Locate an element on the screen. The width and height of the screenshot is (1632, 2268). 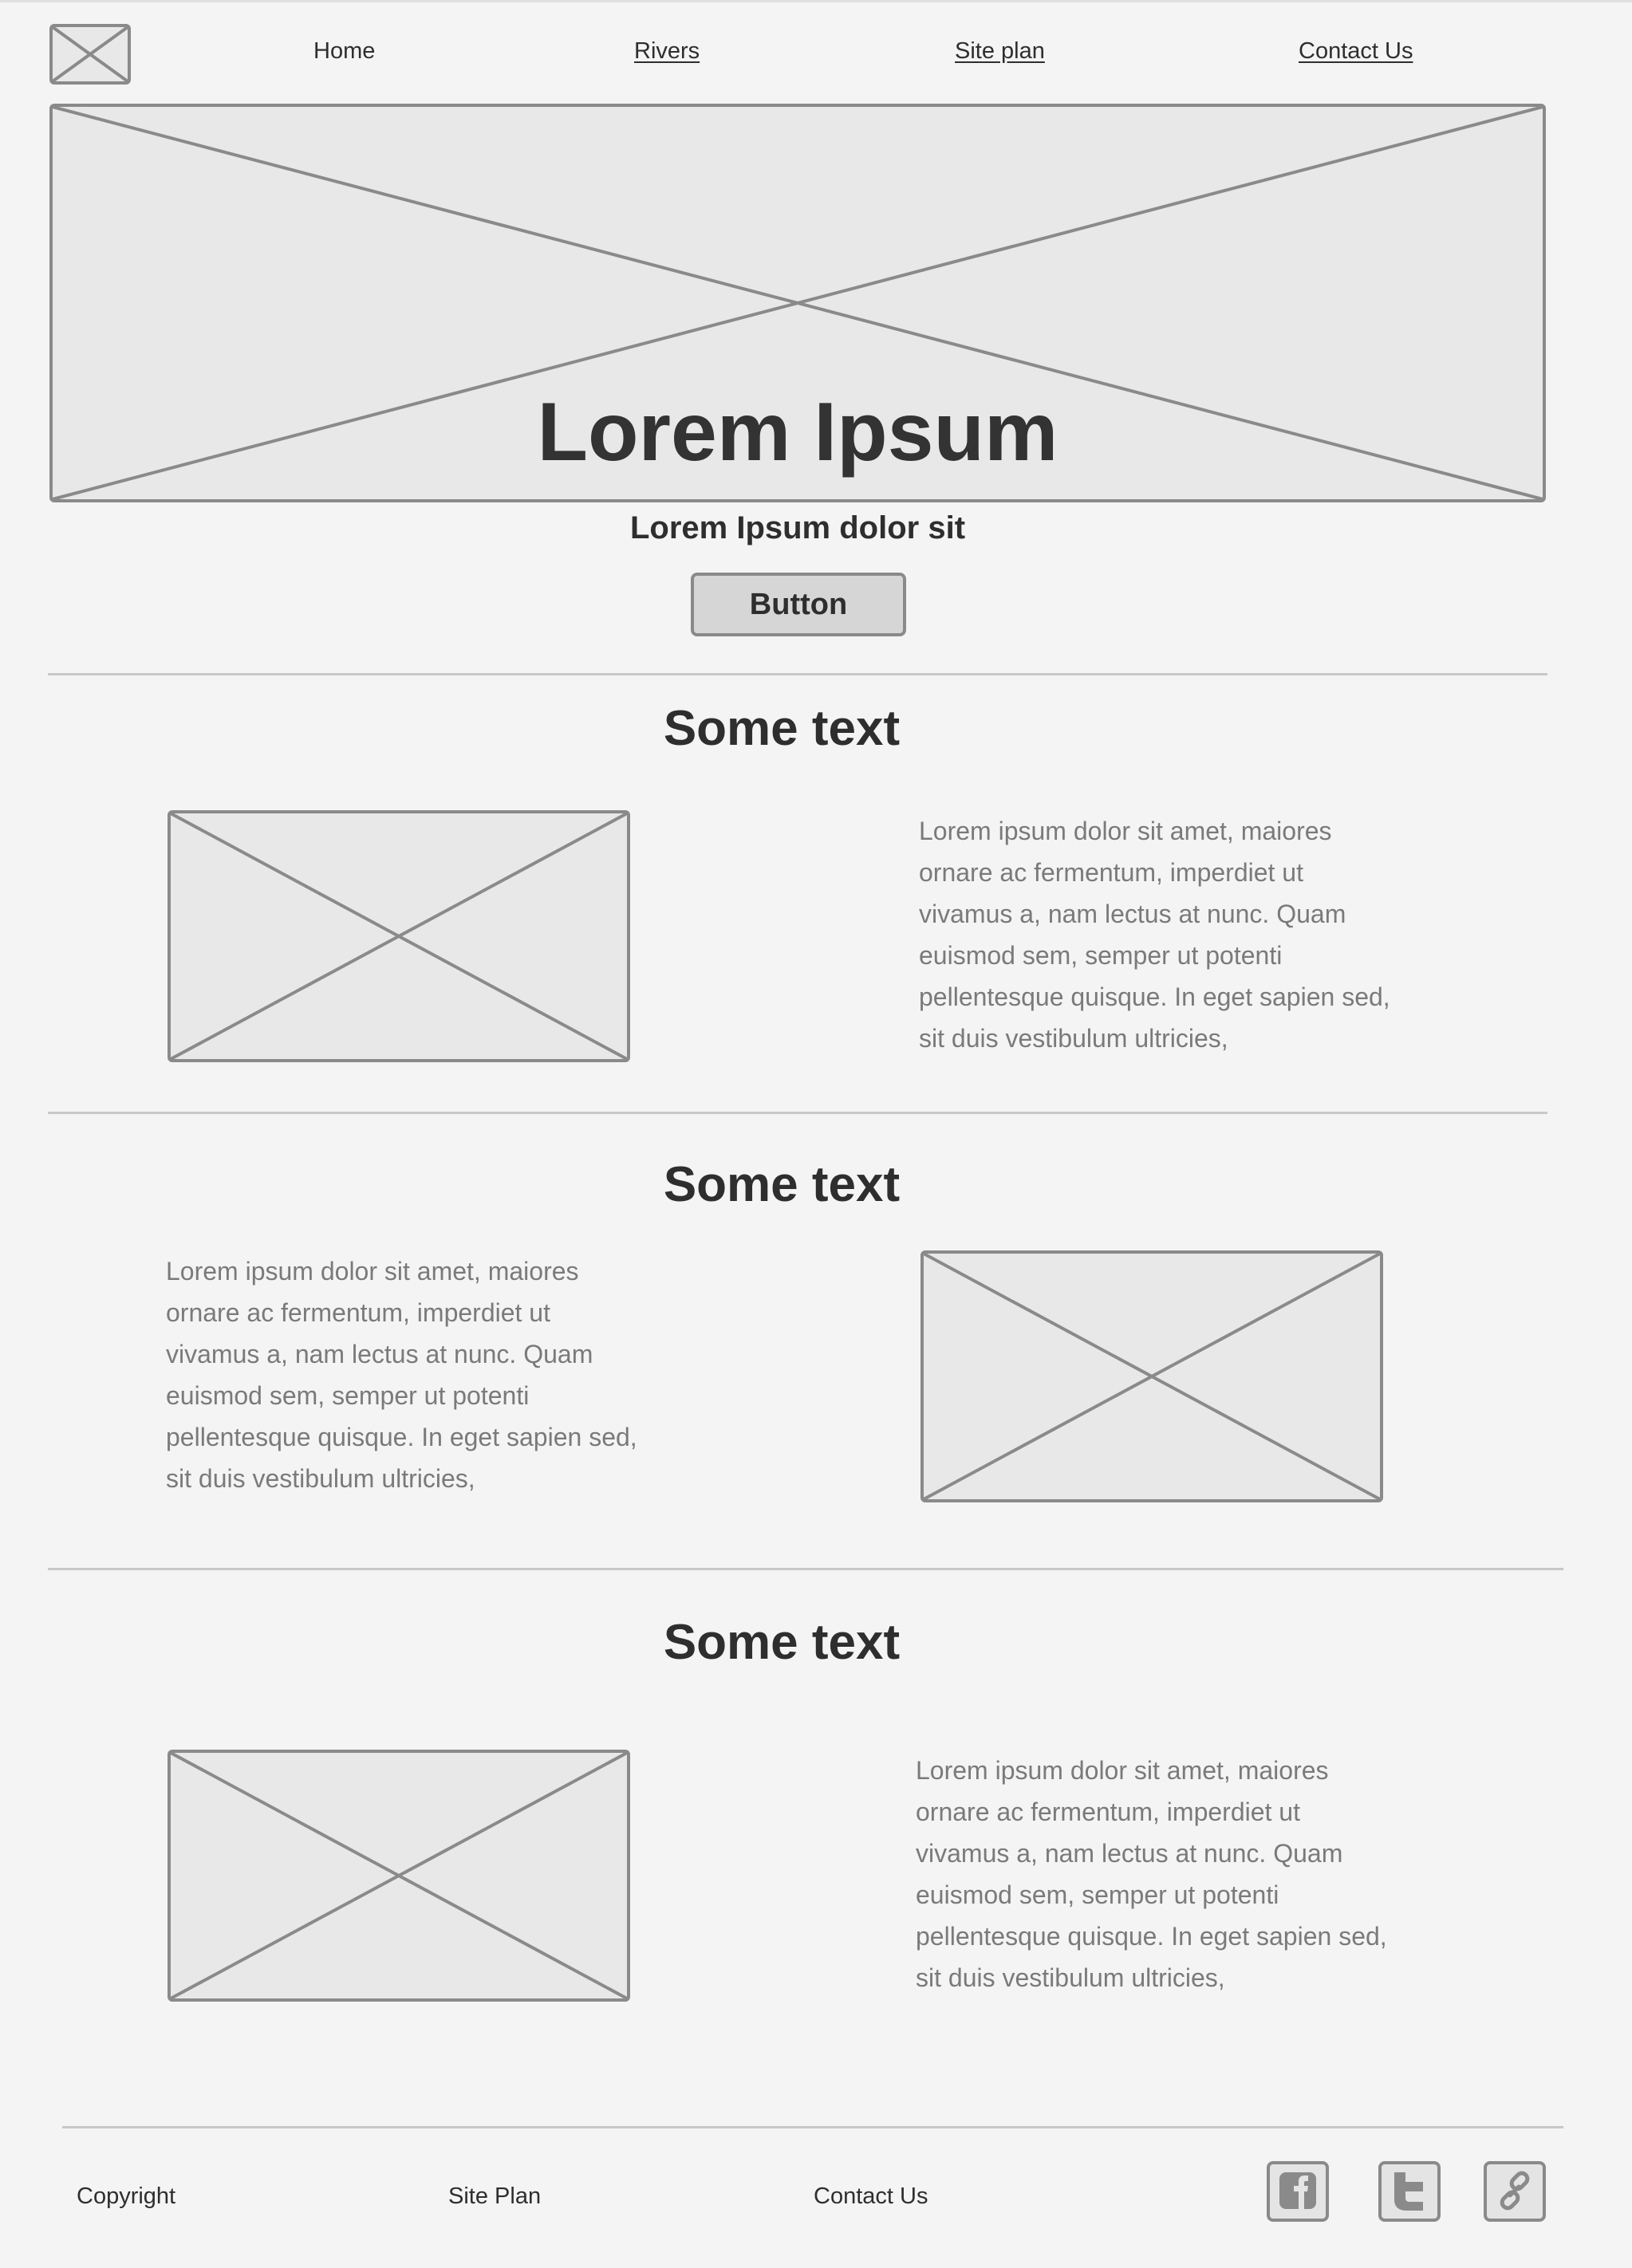
section-2-title: Some text is located at coordinates (782, 1184).